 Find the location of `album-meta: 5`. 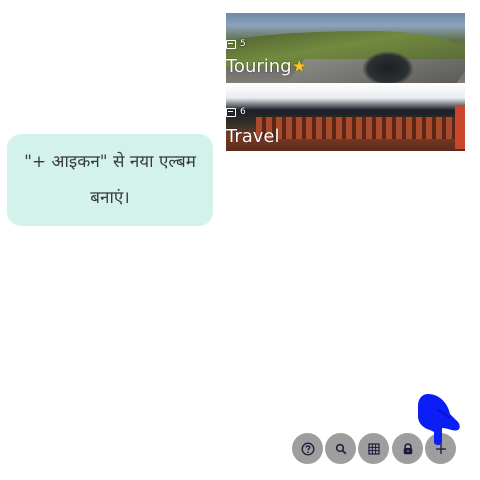

album-meta: 5 is located at coordinates (236, 44).